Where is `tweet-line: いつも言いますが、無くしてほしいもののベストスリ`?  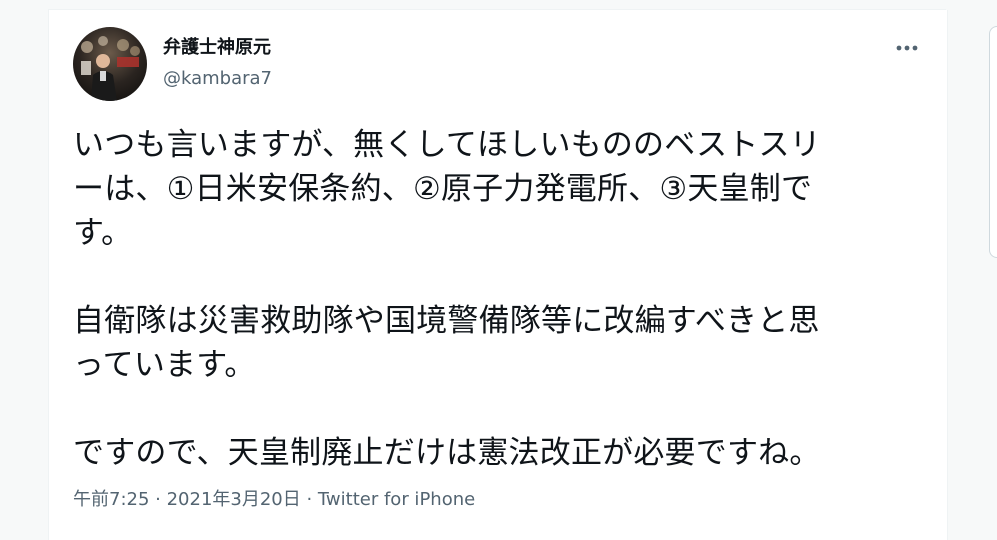 tweet-line: いつも言いますが、無くしてほしいもののベストスリ is located at coordinates (447, 145).